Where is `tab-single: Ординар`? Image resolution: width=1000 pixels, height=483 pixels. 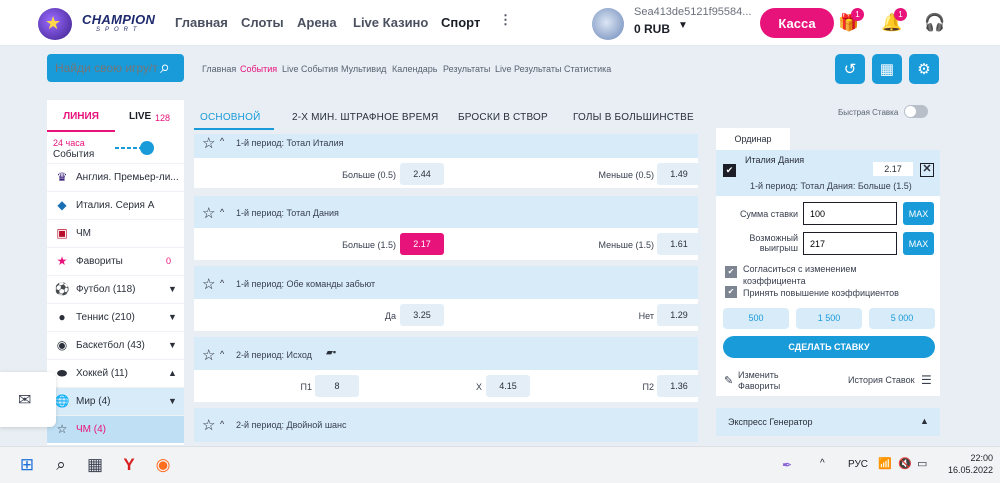 tab-single: Ординар is located at coordinates (753, 139).